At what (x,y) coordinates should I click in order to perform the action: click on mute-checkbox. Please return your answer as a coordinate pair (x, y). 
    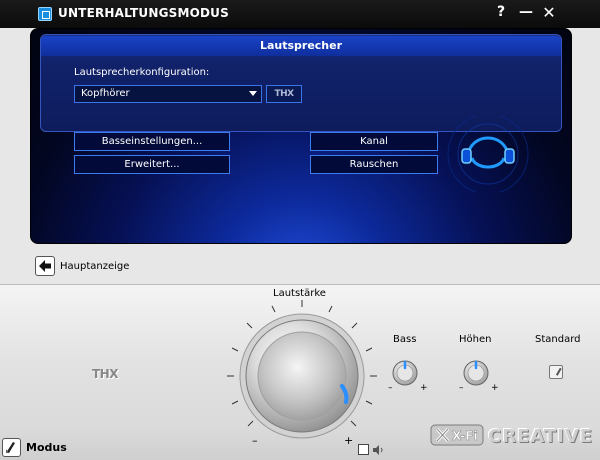
    Looking at the image, I should click on (363, 449).